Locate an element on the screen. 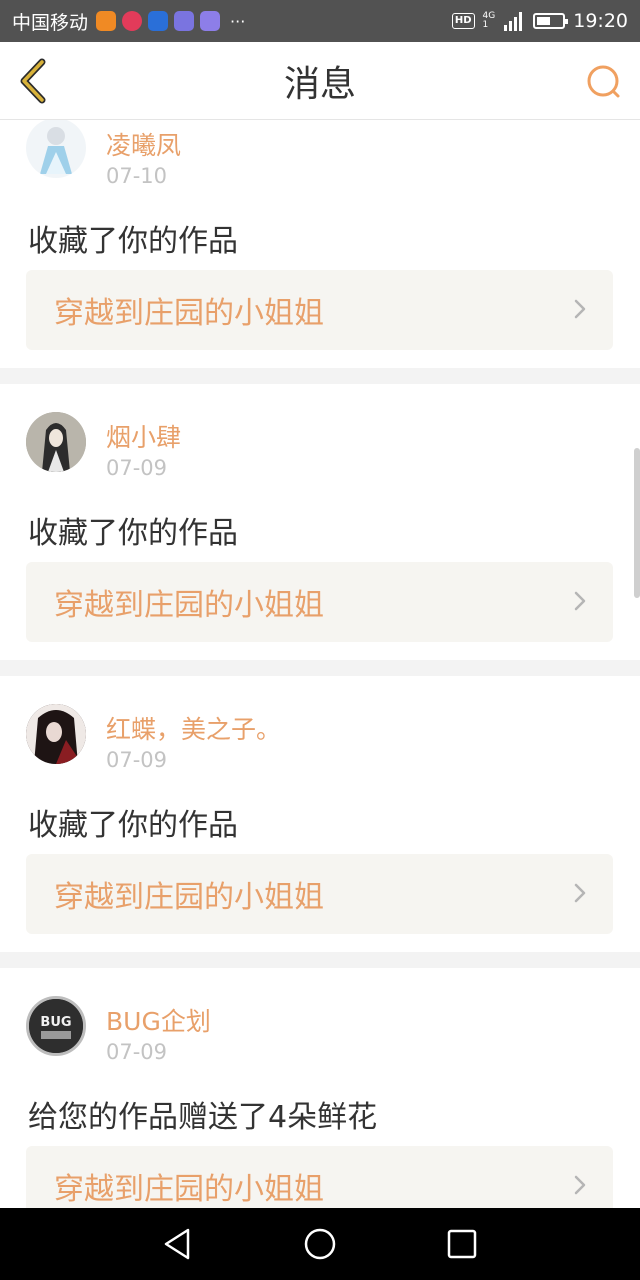 This screenshot has width=640, height=1280. notification-icons: ··· is located at coordinates (170, 21).